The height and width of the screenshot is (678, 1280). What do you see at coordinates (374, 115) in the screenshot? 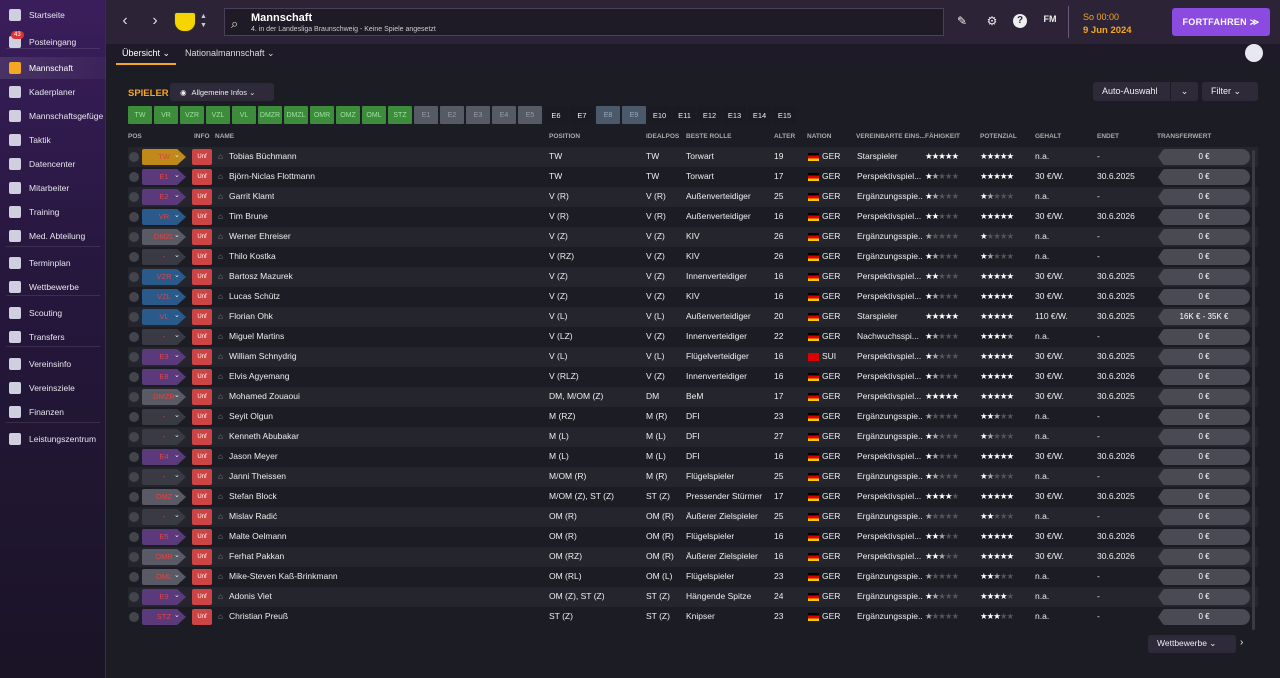
I see `position-chip: OML` at bounding box center [374, 115].